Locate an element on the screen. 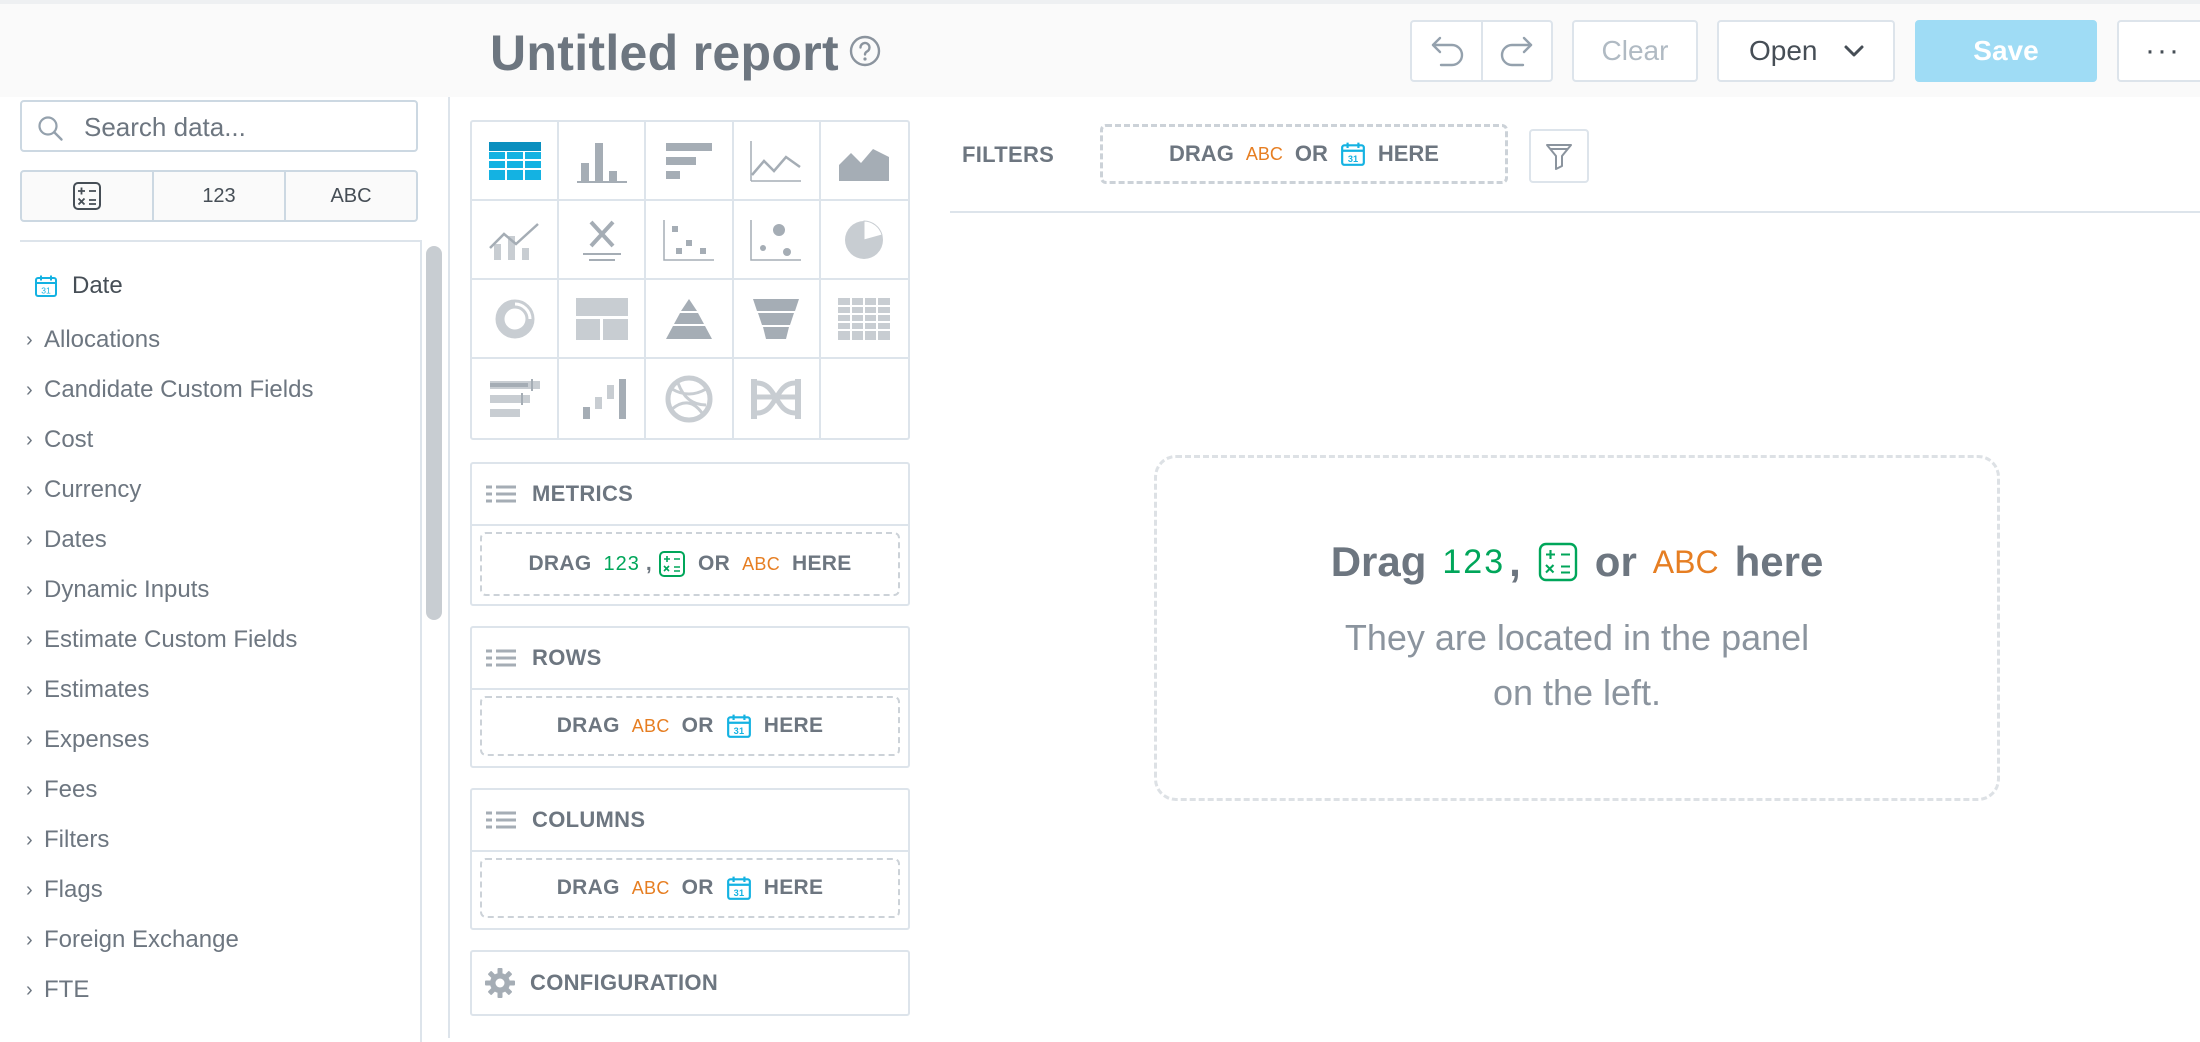 The image size is (2200, 1042). catalog-item-flags: › Flags is located at coordinates (64, 890).